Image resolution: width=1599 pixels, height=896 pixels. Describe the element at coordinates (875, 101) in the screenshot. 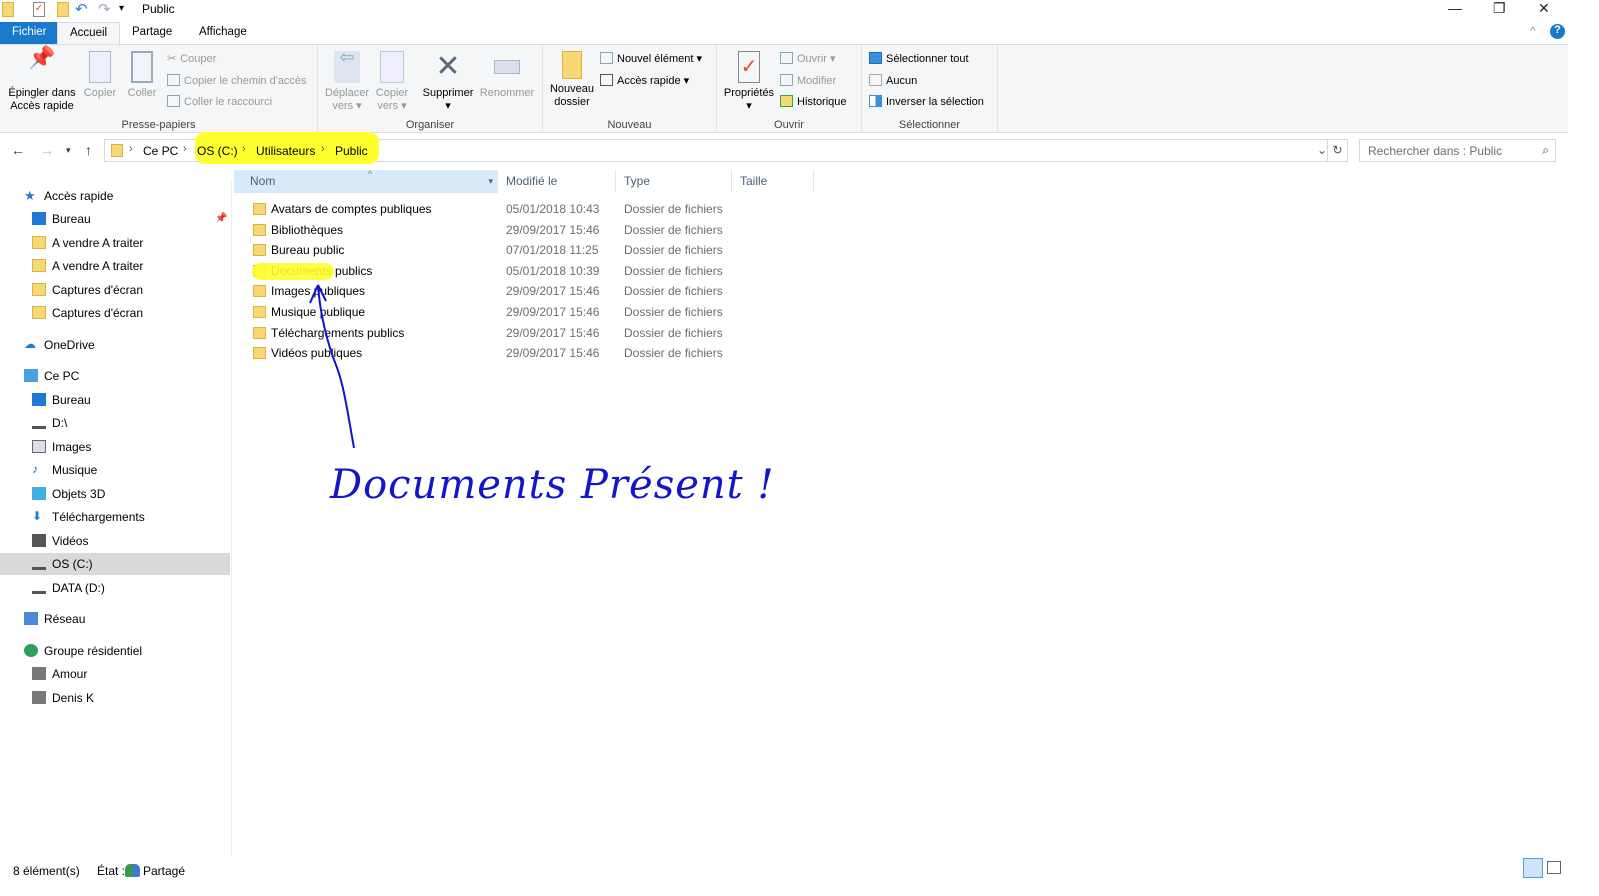

I see `invert-selection-icon` at that location.